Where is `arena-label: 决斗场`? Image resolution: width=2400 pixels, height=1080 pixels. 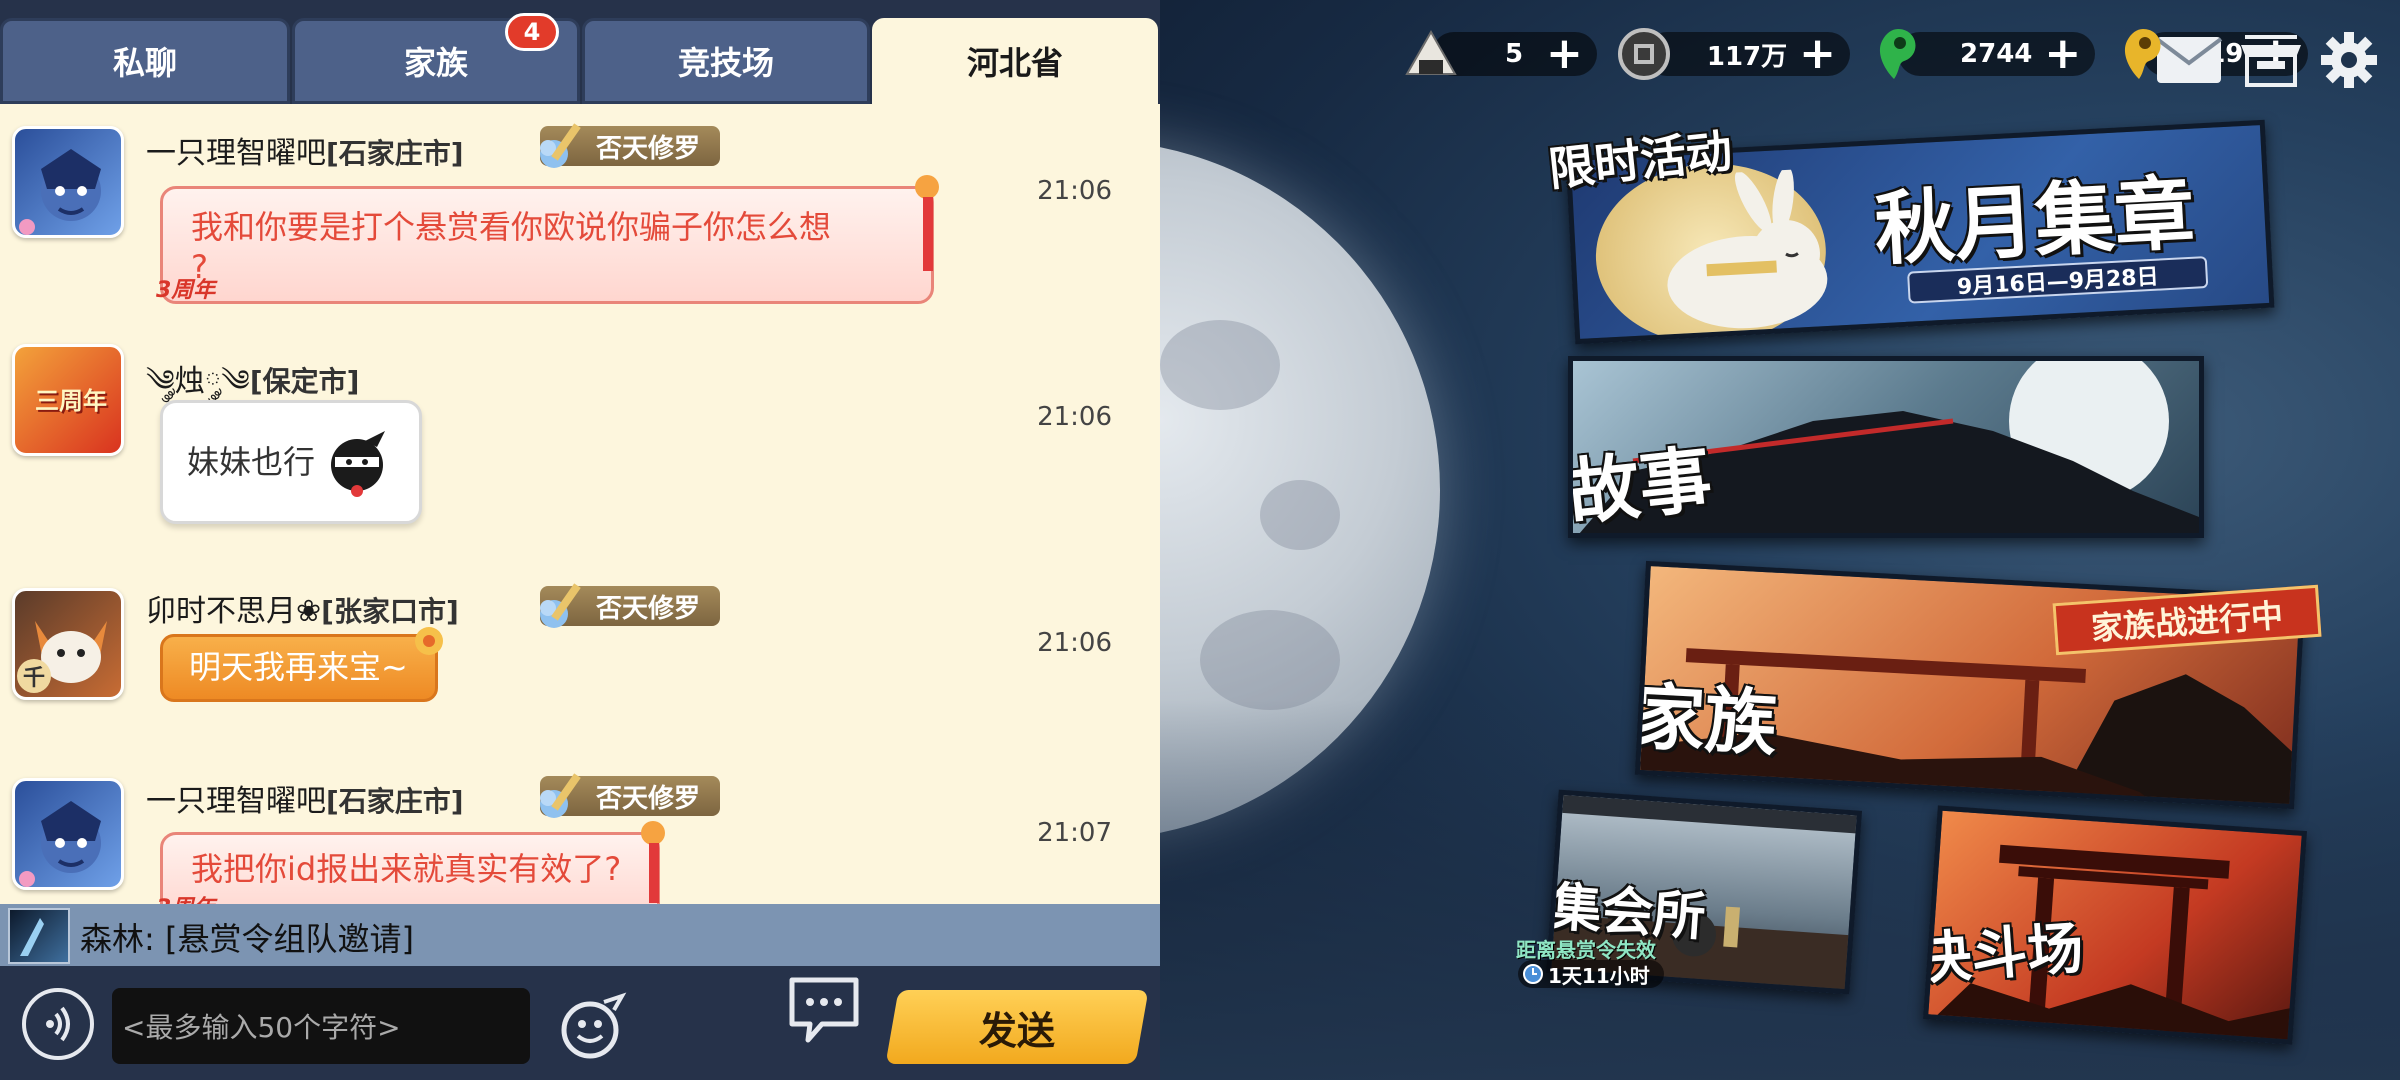 arena-label: 决斗场 is located at coordinates (2004, 954).